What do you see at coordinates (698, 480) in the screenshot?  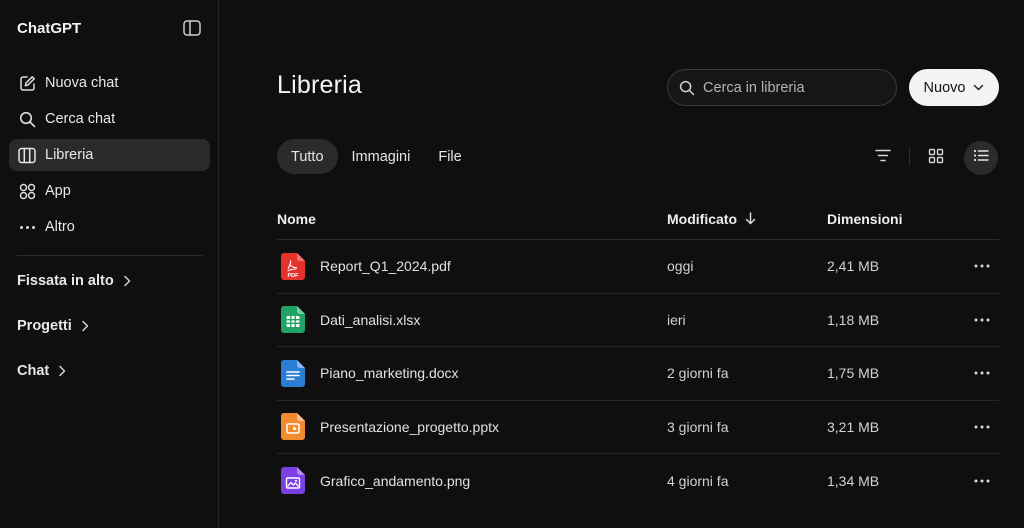 I see `modified-cell: 4 giorni fa` at bounding box center [698, 480].